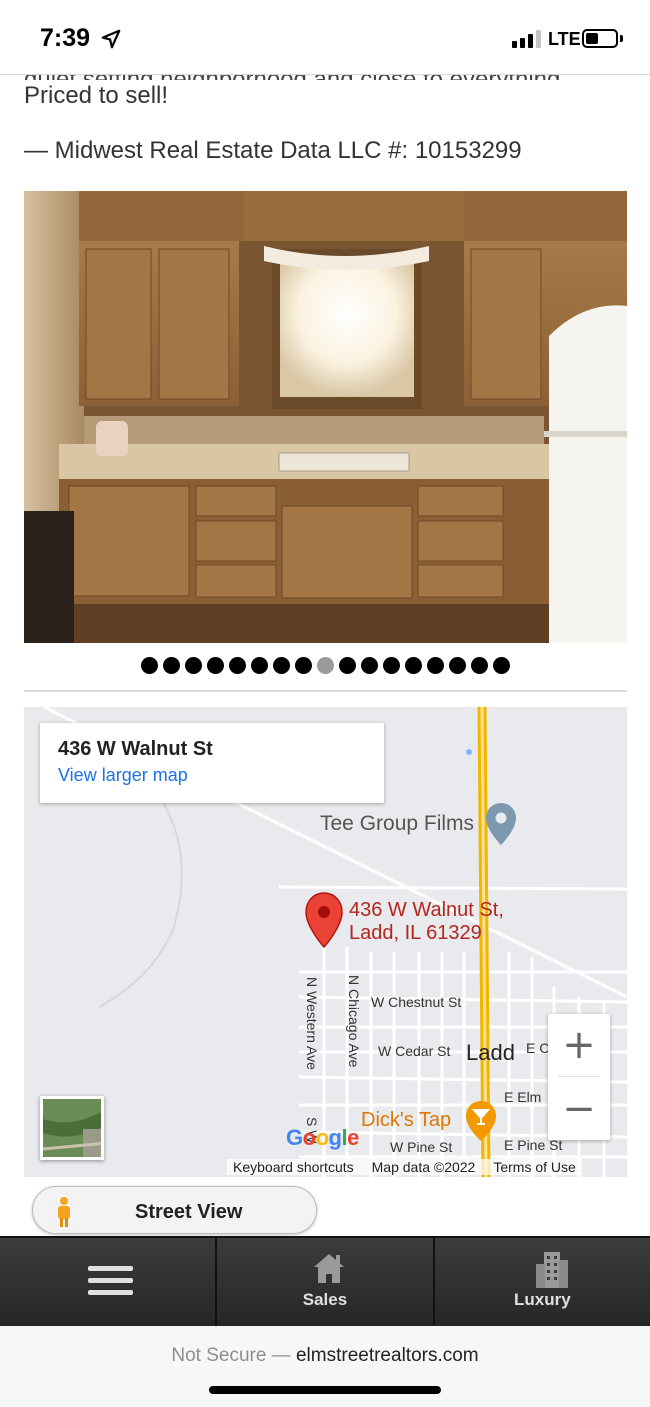 The width and height of the screenshot is (650, 1407). I want to click on street-w-cedar: W Cedar St, so click(414, 1051).